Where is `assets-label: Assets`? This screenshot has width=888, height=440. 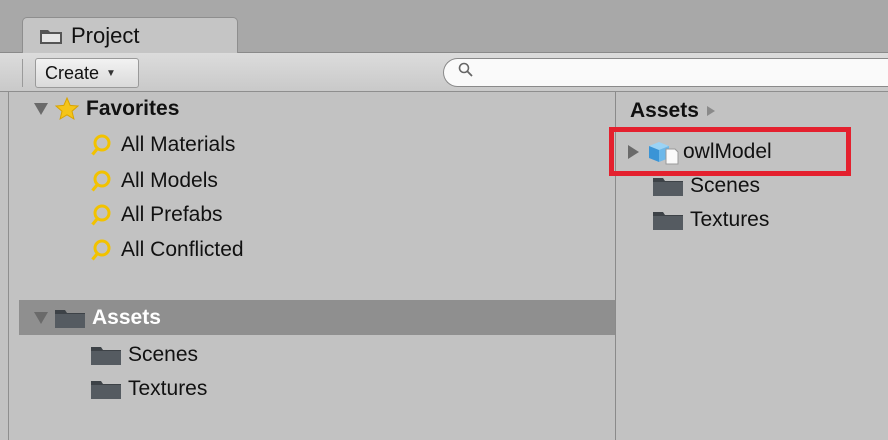
assets-label: Assets is located at coordinates (126, 317).